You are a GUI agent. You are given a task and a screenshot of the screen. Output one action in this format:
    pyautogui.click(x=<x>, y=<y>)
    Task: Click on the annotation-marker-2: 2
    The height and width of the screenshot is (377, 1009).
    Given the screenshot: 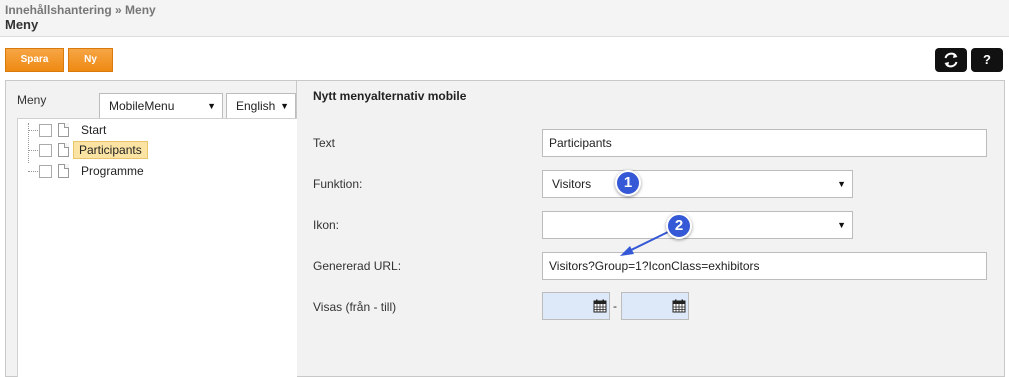 What is the action you would take?
    pyautogui.click(x=679, y=226)
    